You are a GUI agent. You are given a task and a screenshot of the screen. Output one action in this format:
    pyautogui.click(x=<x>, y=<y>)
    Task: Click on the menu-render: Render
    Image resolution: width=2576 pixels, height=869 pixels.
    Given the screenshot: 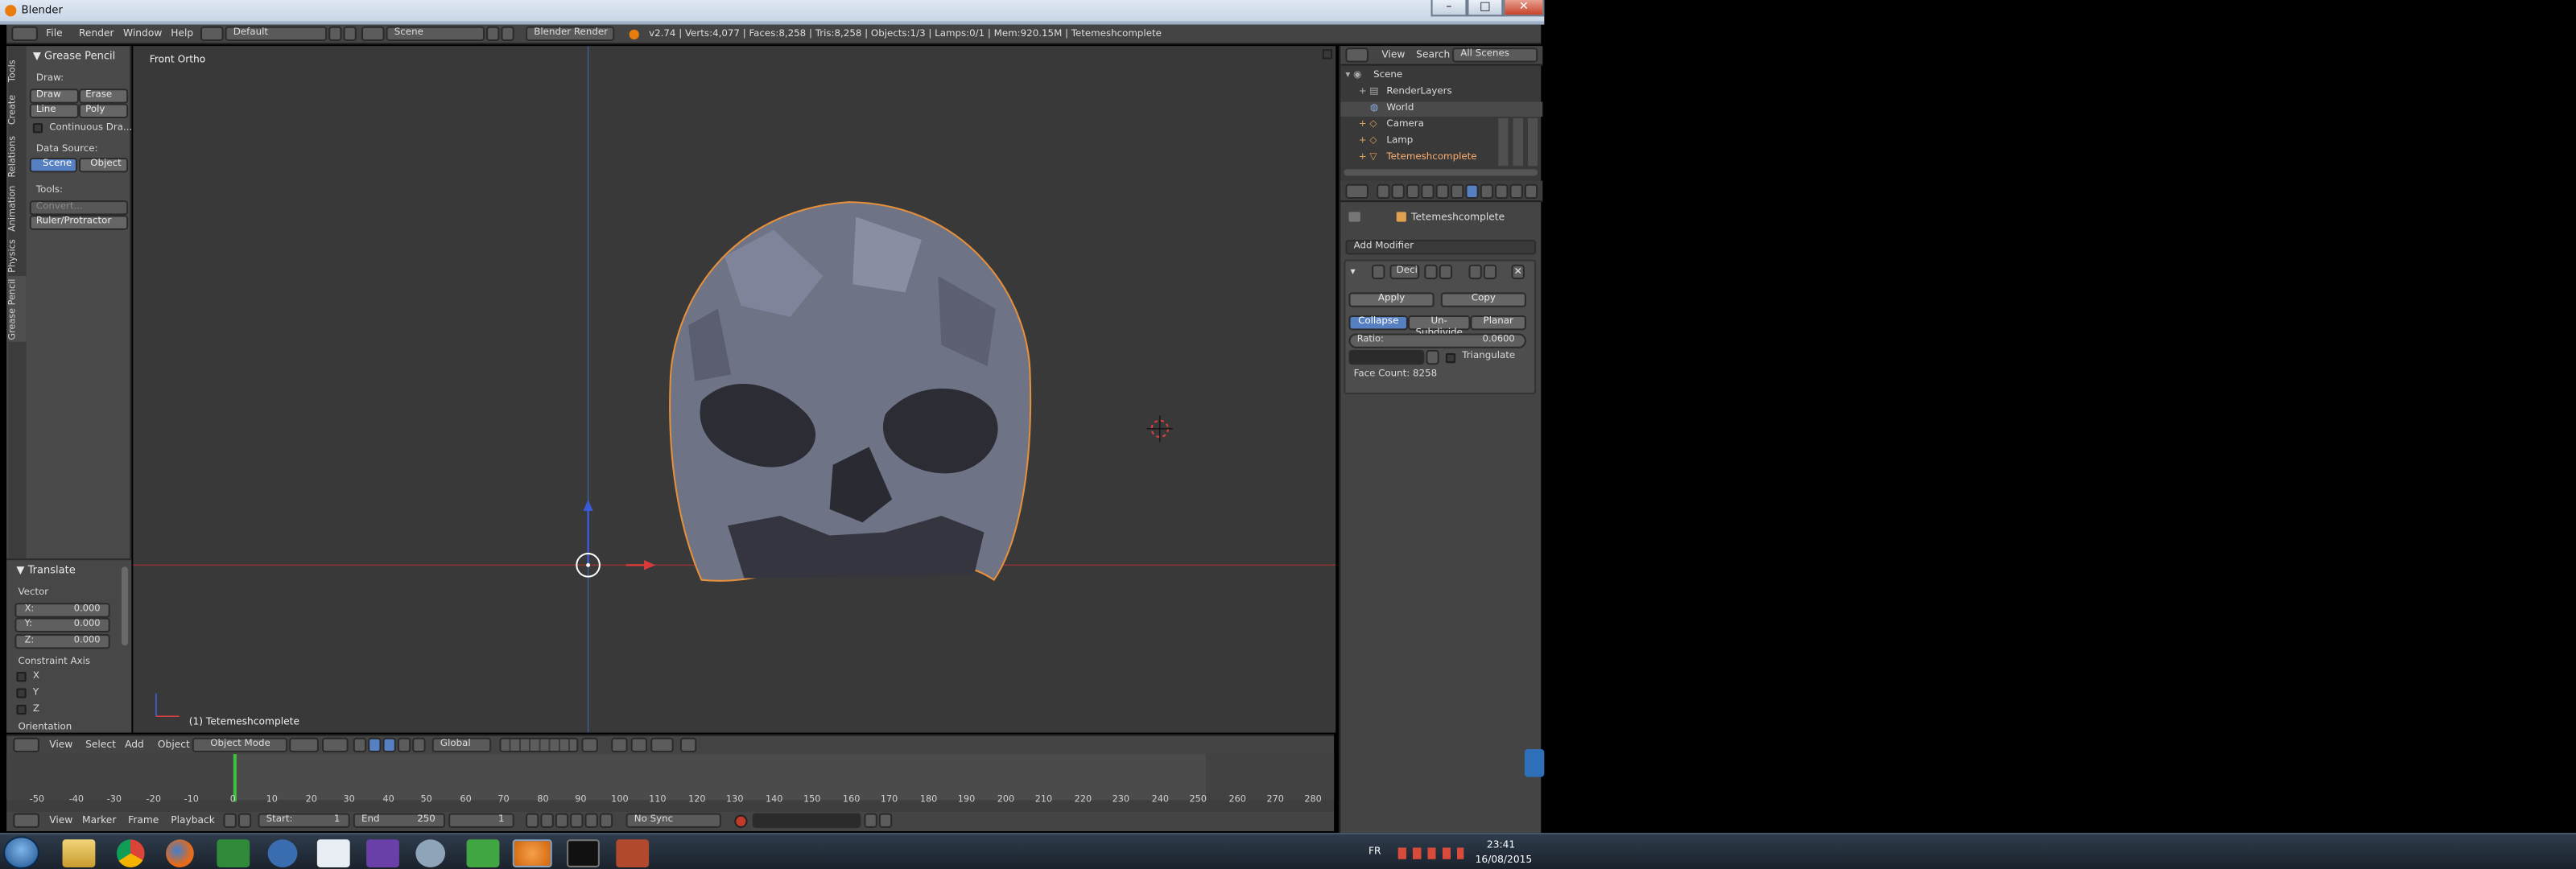 What is the action you would take?
    pyautogui.click(x=96, y=35)
    